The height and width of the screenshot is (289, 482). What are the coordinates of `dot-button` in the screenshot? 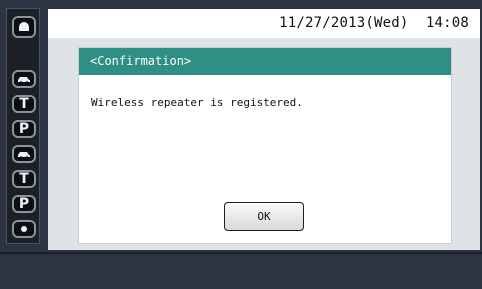 It's located at (24, 229).